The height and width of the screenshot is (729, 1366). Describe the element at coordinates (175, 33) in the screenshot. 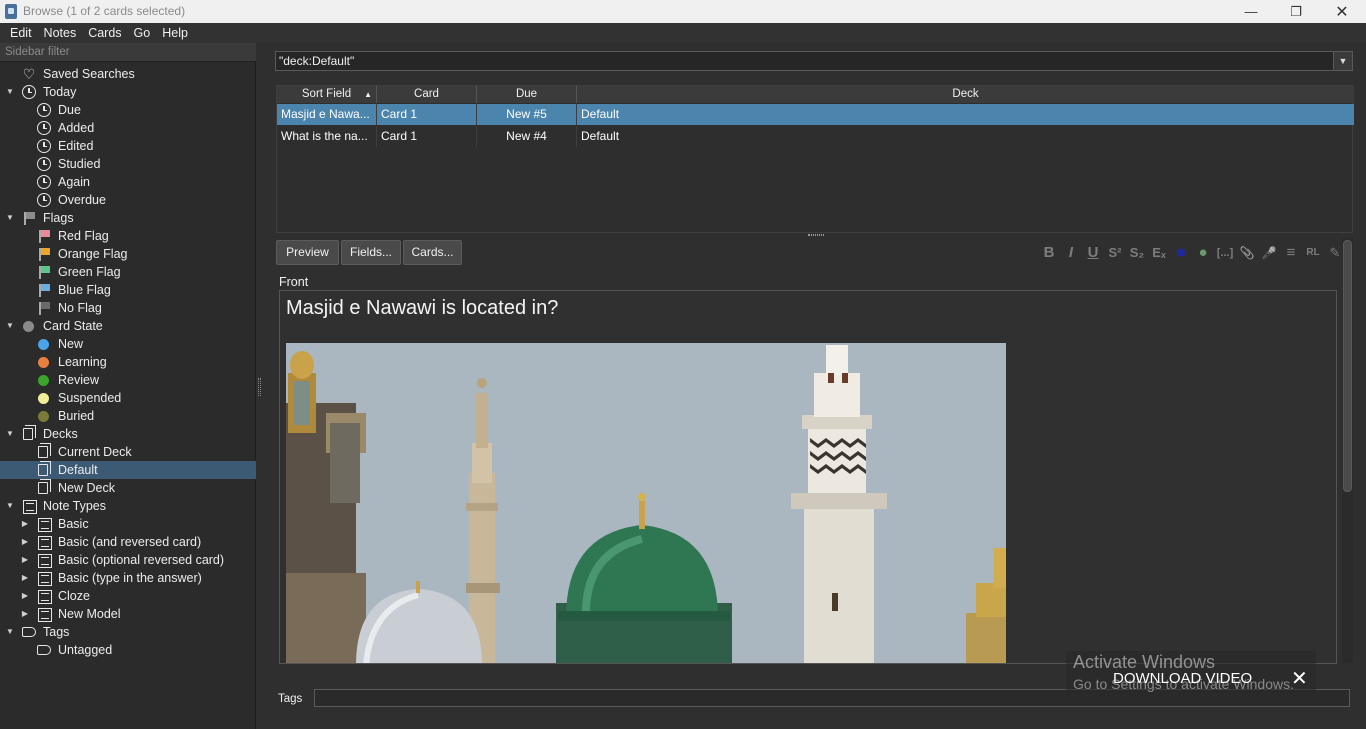

I see `menu-help: Help` at that location.